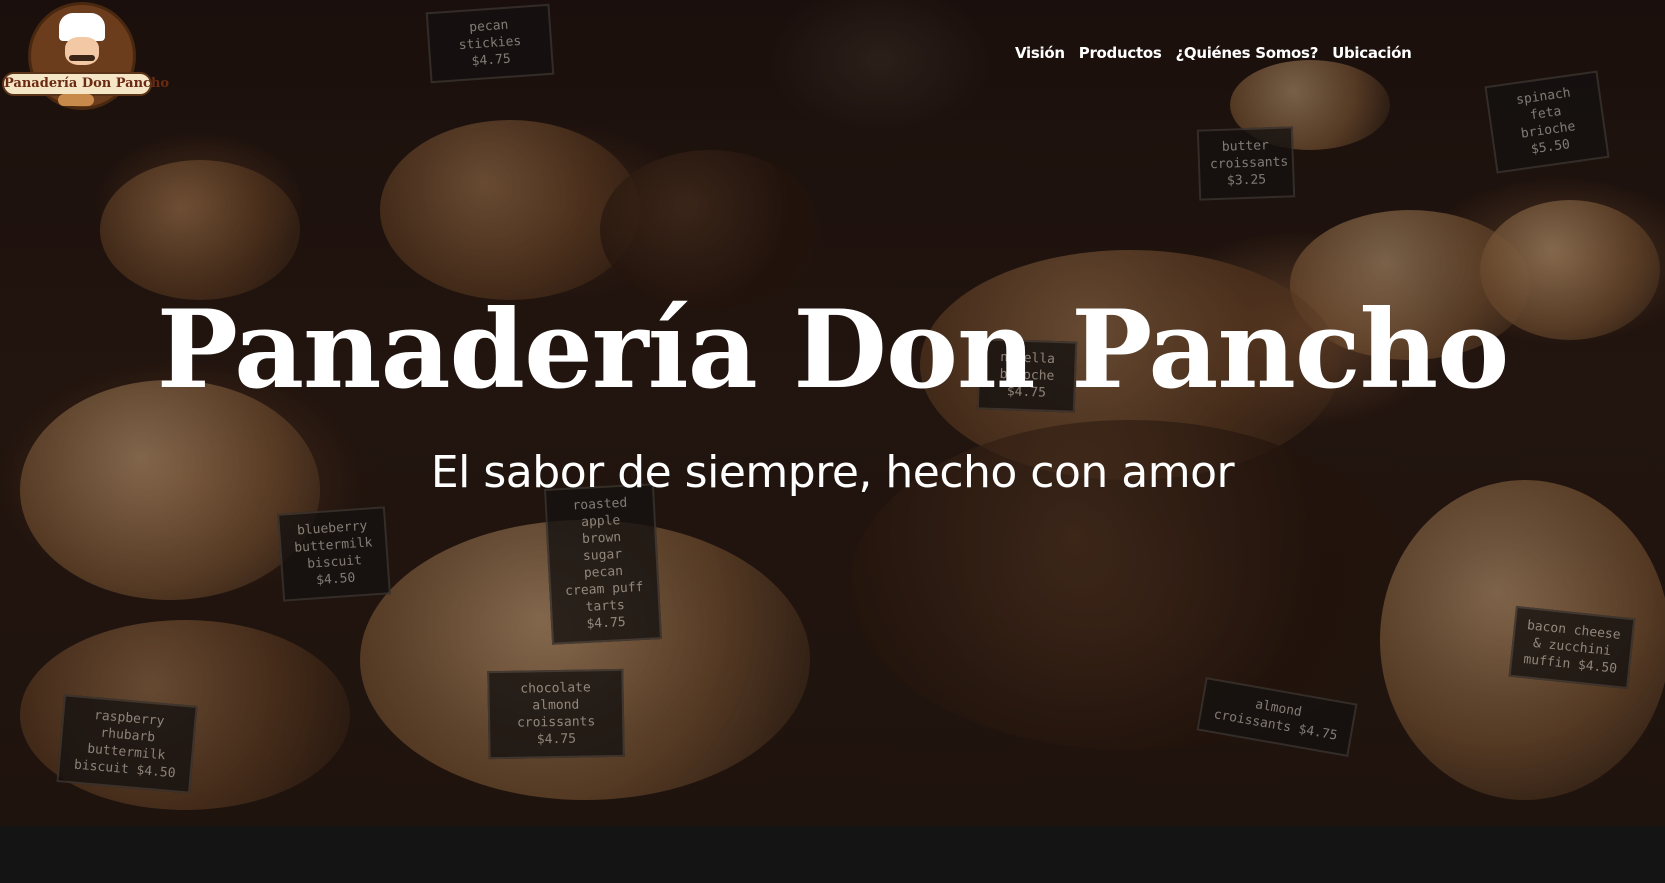 The width and height of the screenshot is (1665, 883). Describe the element at coordinates (490, 43) in the screenshot. I see `price-sign: pecan stickies $4.75` at that location.